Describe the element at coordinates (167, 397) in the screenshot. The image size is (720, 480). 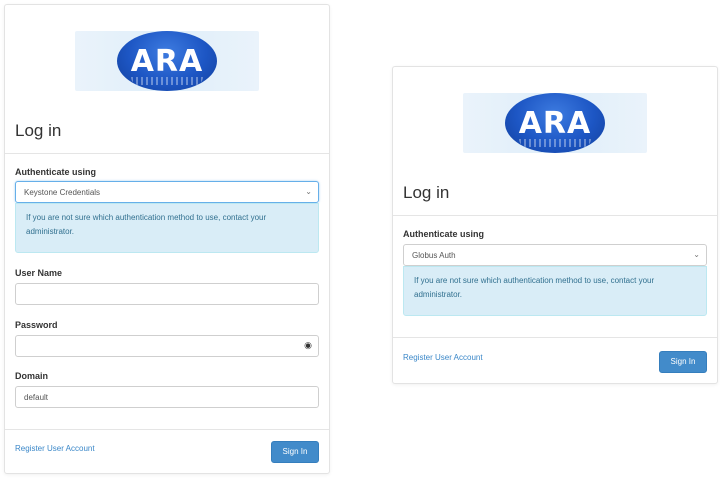
I see `domain-input: default` at that location.